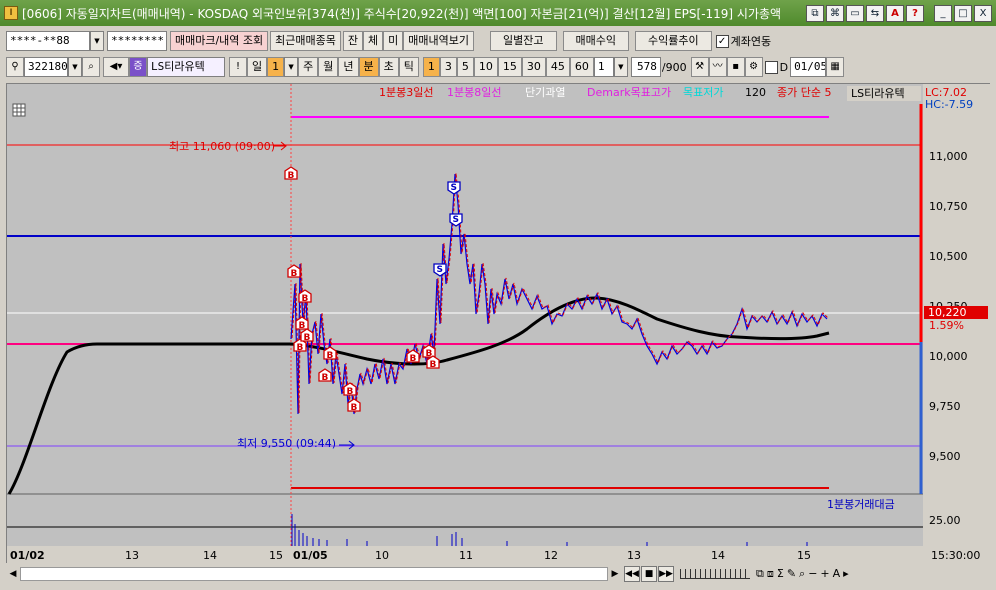 Image resolution: width=996 pixels, height=590 pixels. Describe the element at coordinates (388, 67) in the screenshot. I see `period-second: 초` at that location.